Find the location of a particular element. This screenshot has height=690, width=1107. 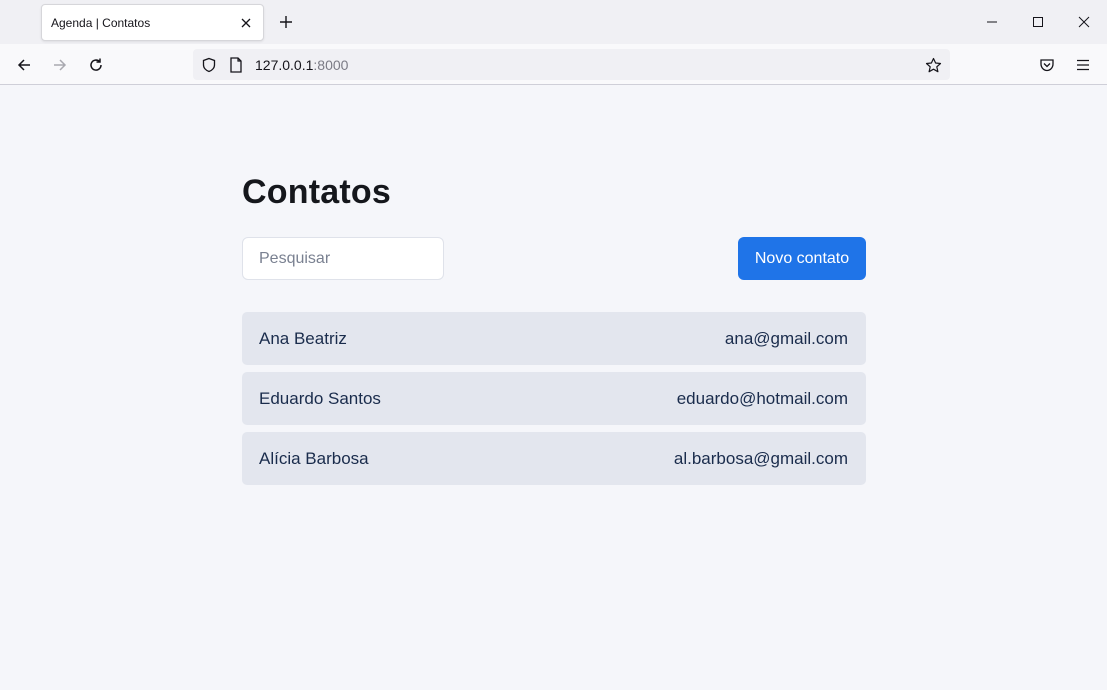

contact-name: Alícia Barbosa is located at coordinates (314, 458).